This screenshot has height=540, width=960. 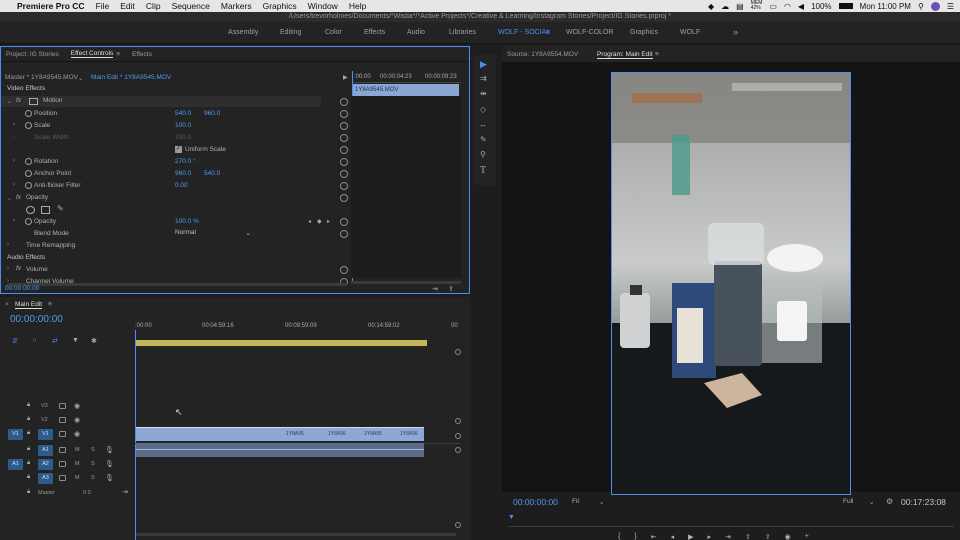 I want to click on tab-source-monitor: Source: 1Y8A9554.MOV, so click(x=542, y=54).